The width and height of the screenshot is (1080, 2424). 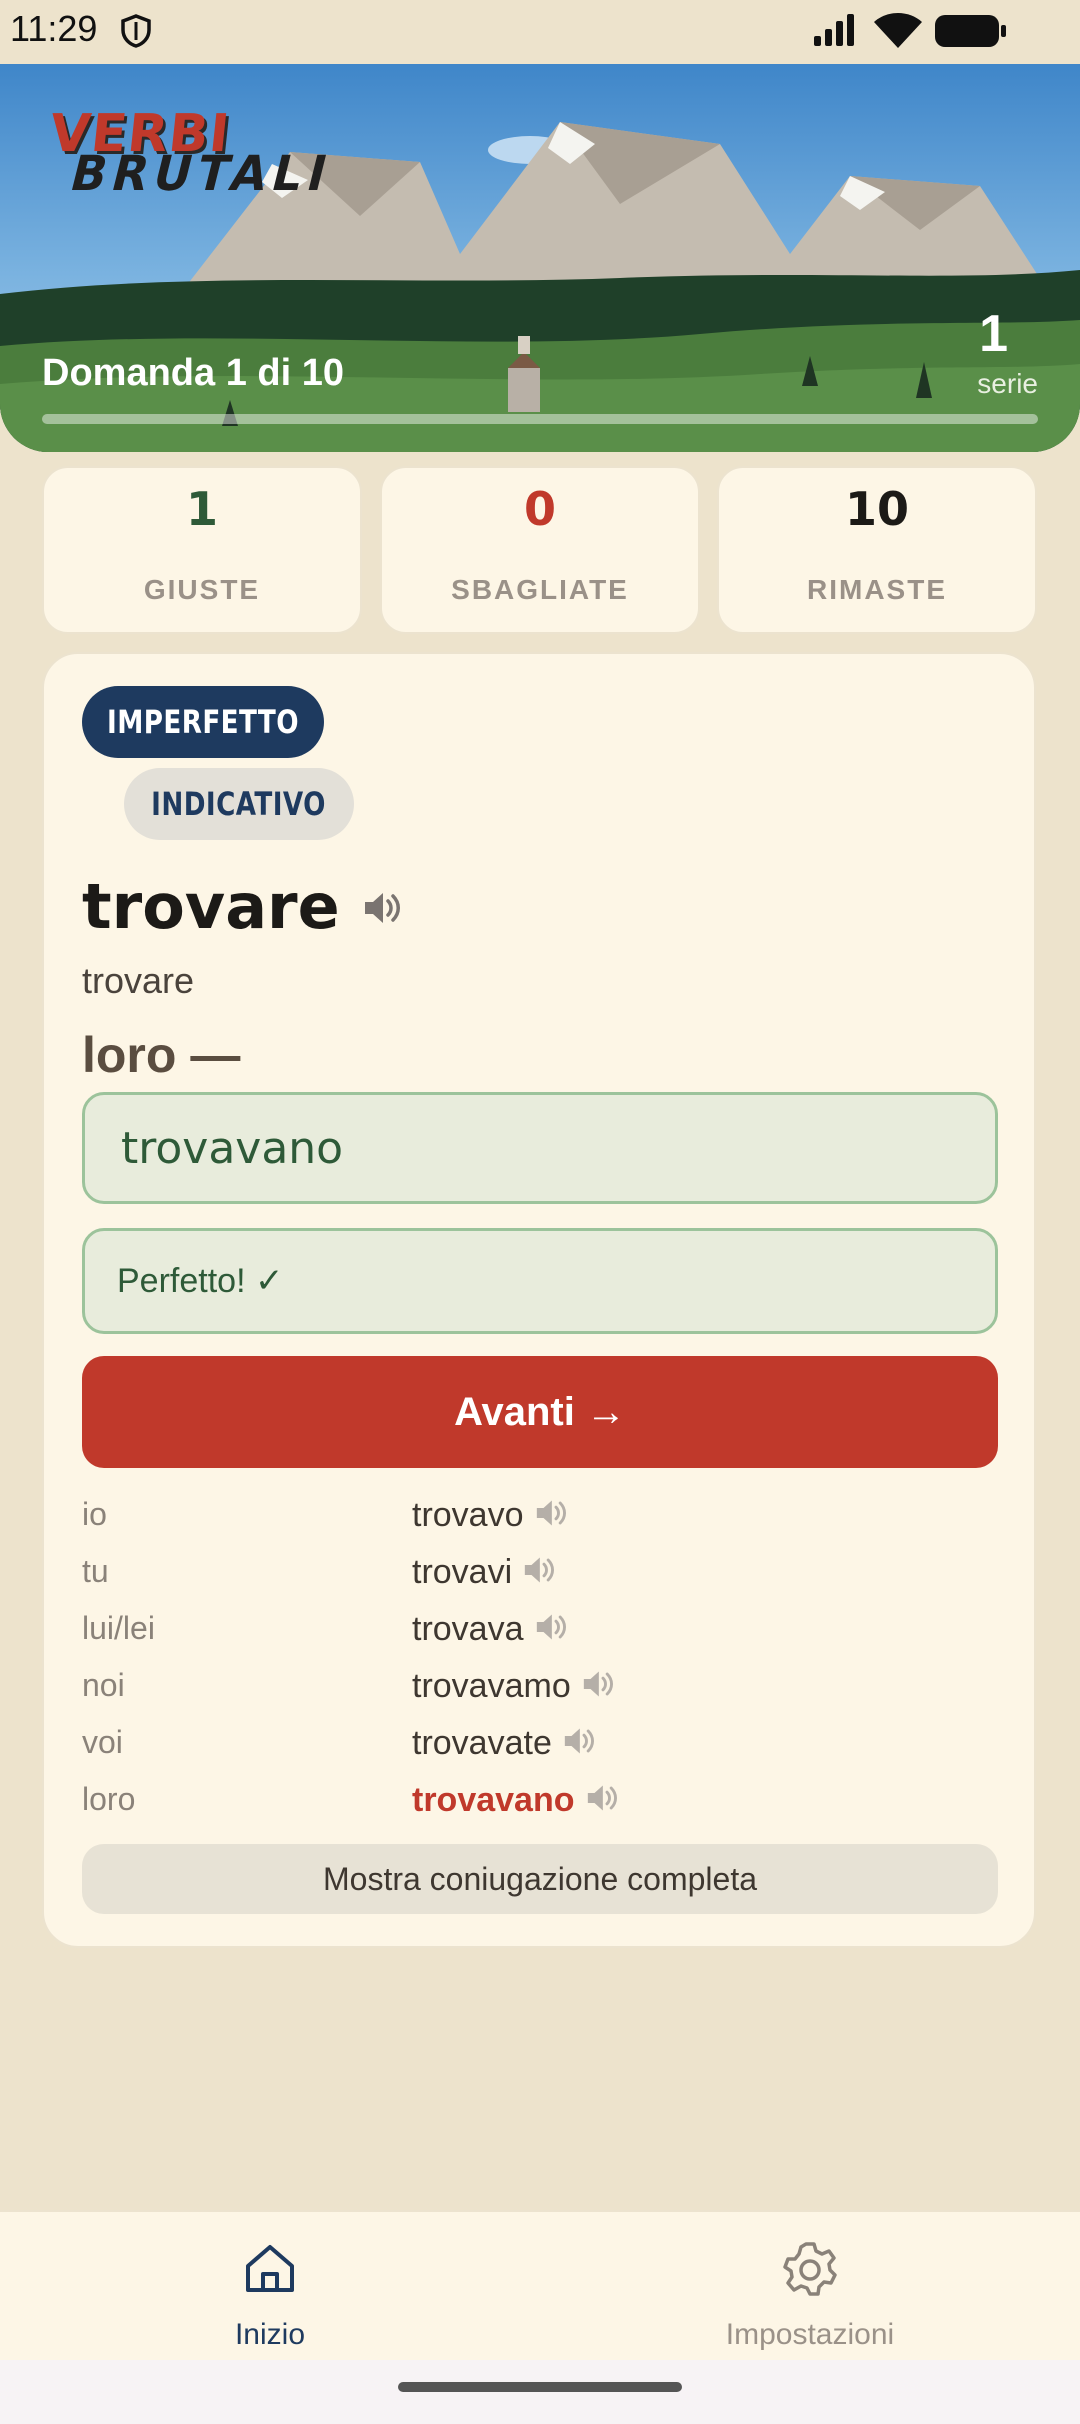 I want to click on battery-icon, so click(x=971, y=33).